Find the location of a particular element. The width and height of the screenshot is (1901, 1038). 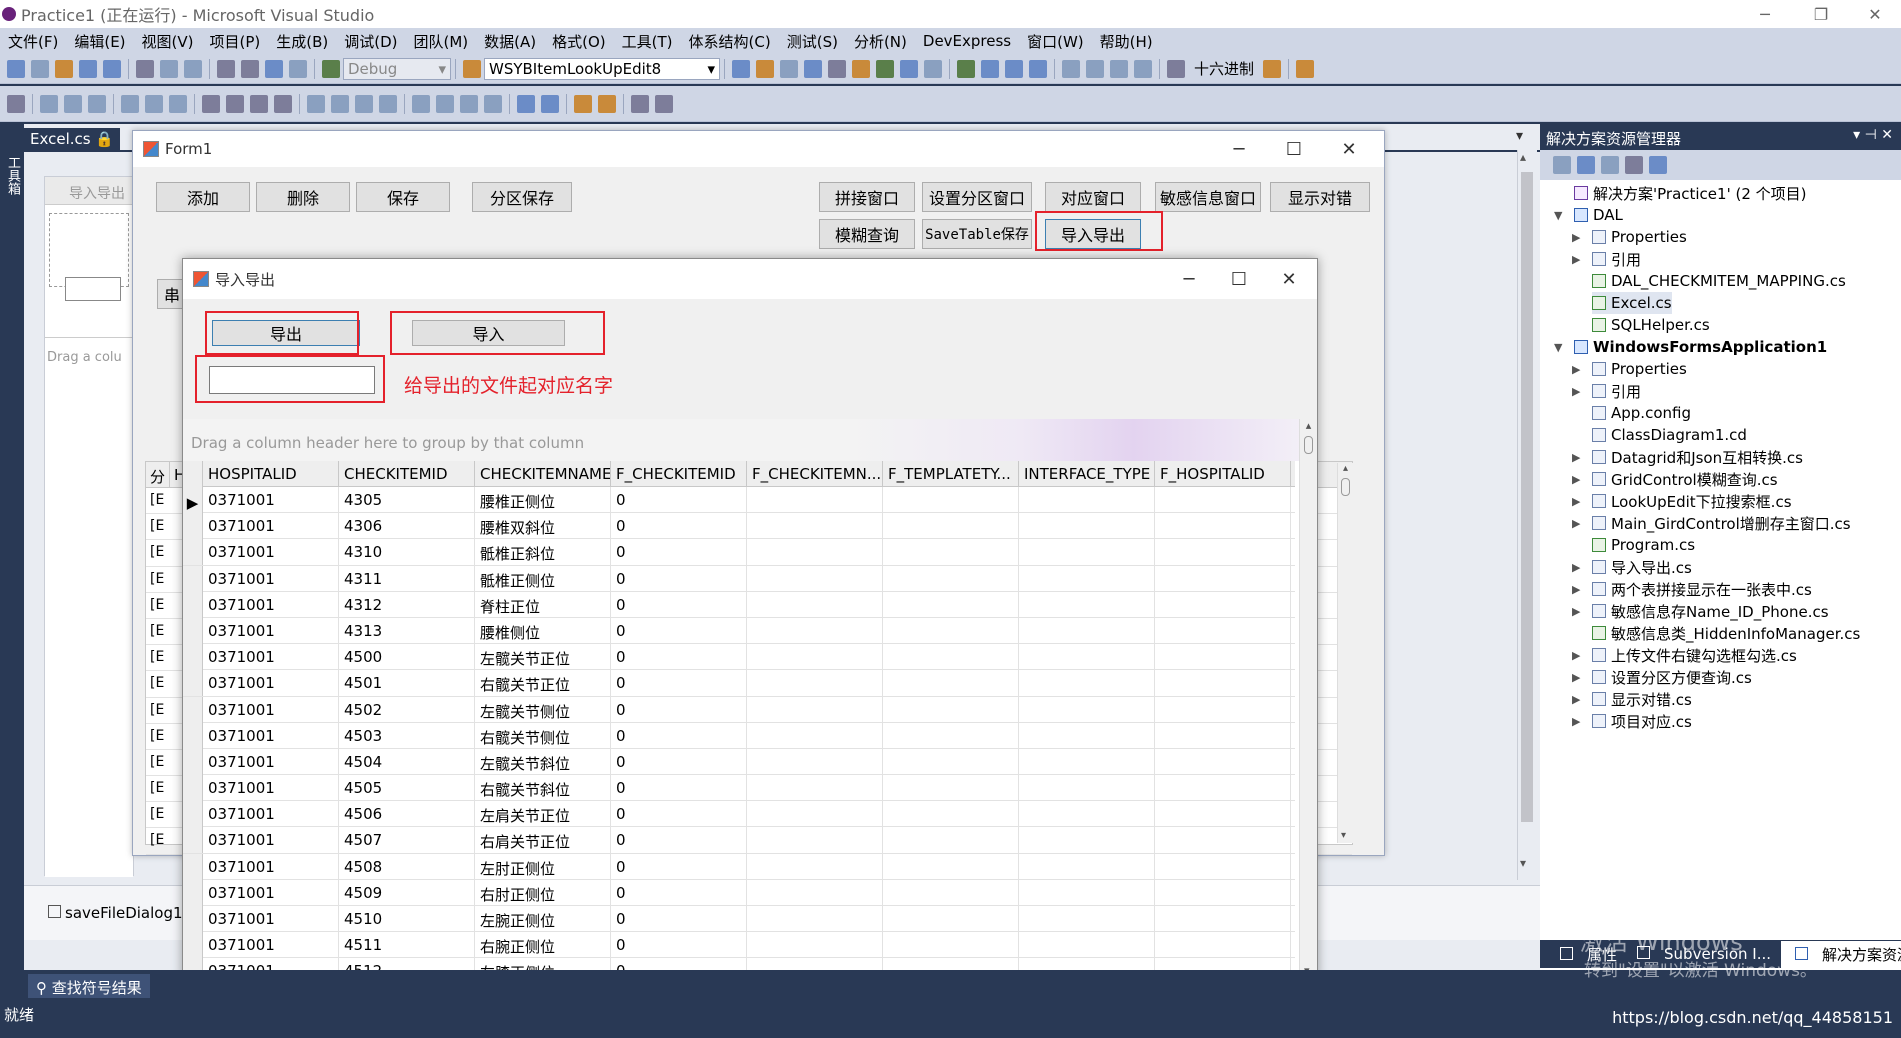

thread-icon is located at coordinates (1272, 68).